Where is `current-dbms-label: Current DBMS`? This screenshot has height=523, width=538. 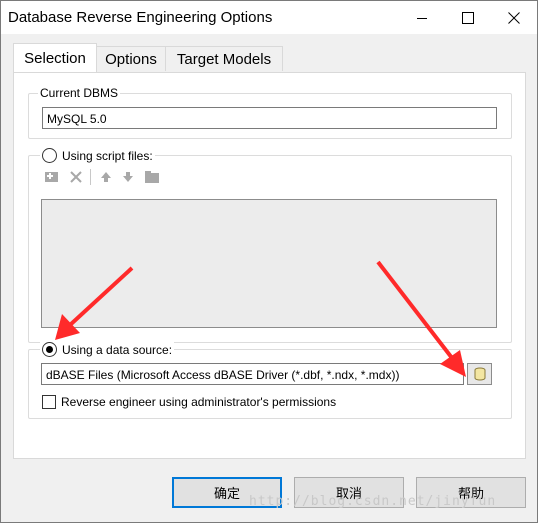 current-dbms-label: Current DBMS is located at coordinates (79, 93).